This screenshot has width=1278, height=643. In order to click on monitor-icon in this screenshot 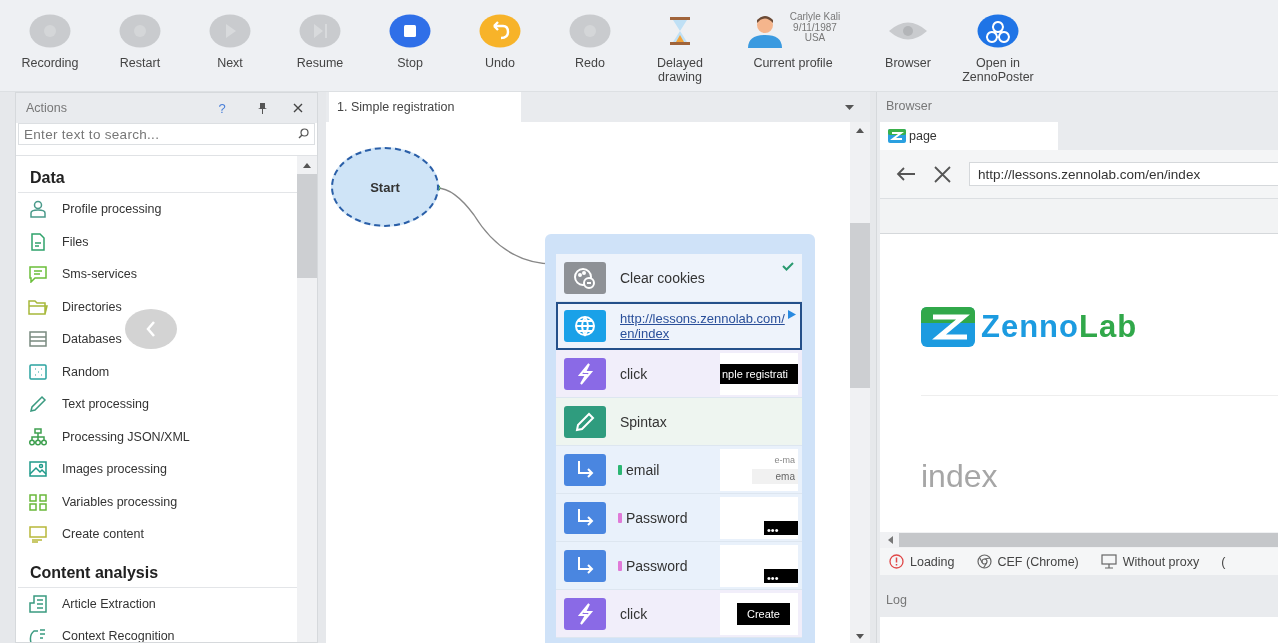, I will do `click(1108, 561)`.